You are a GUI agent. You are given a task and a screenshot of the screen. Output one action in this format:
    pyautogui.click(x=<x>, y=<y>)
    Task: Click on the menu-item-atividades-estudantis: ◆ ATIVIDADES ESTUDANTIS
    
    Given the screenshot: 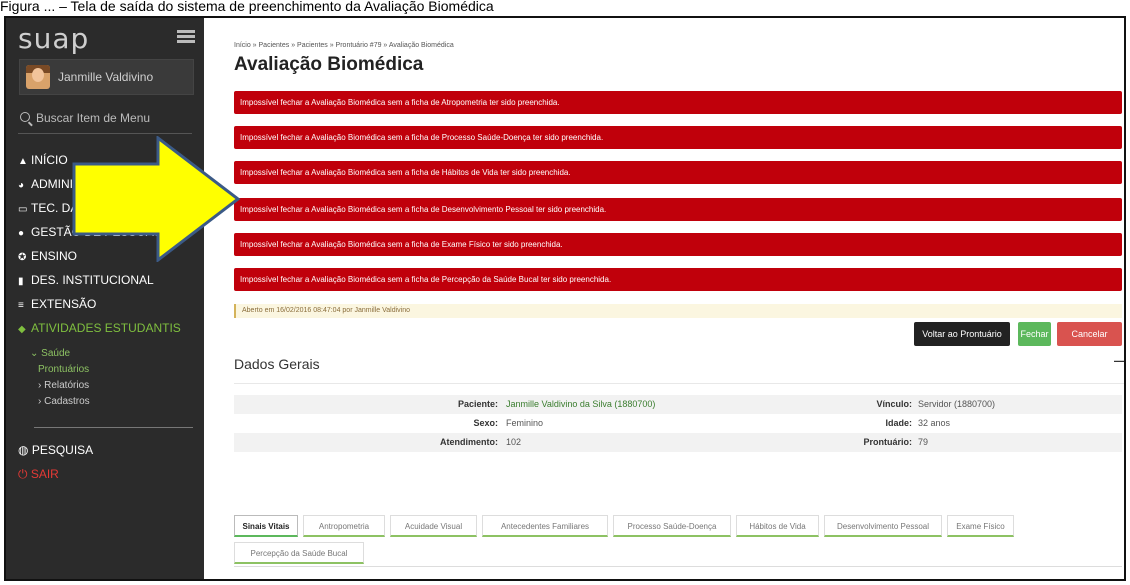 What is the action you would take?
    pyautogui.click(x=108, y=328)
    